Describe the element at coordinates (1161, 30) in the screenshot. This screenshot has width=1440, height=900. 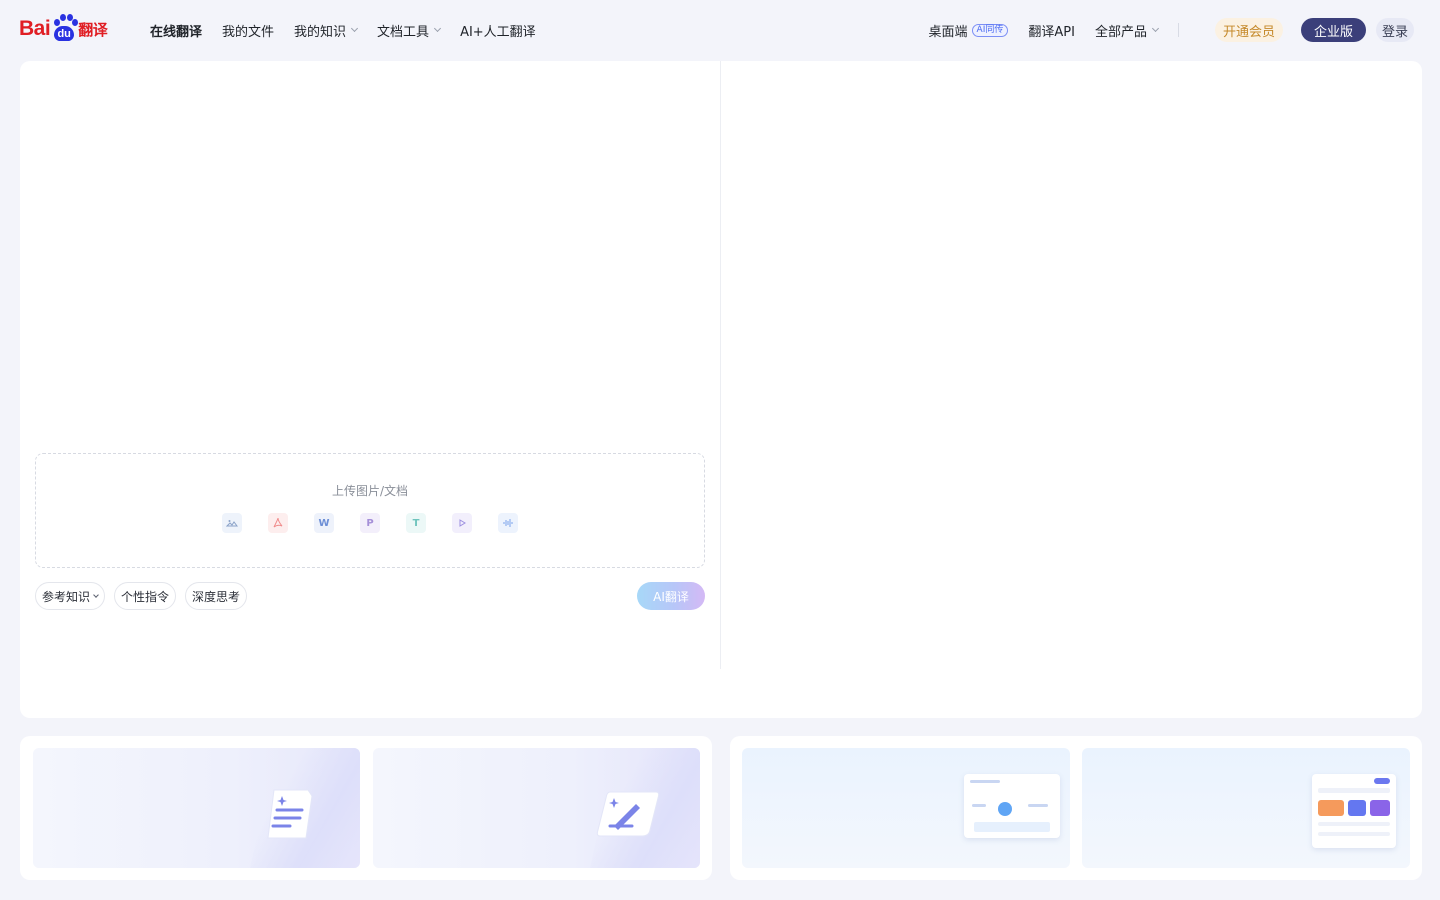
I see `right-nav: 桌面端 AI同传 翻译API 全部产品 开通会员 企业版 登录` at that location.